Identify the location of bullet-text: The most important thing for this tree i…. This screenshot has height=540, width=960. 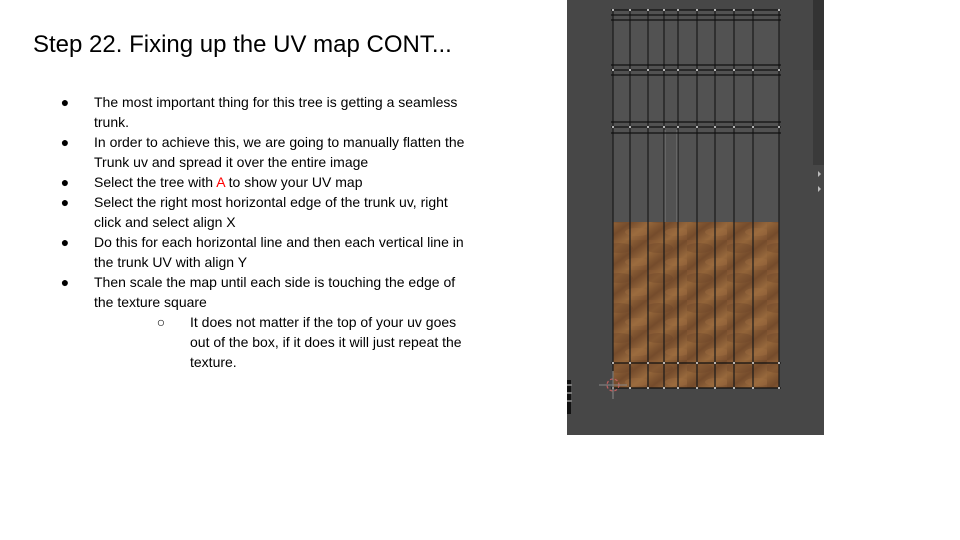
(276, 112).